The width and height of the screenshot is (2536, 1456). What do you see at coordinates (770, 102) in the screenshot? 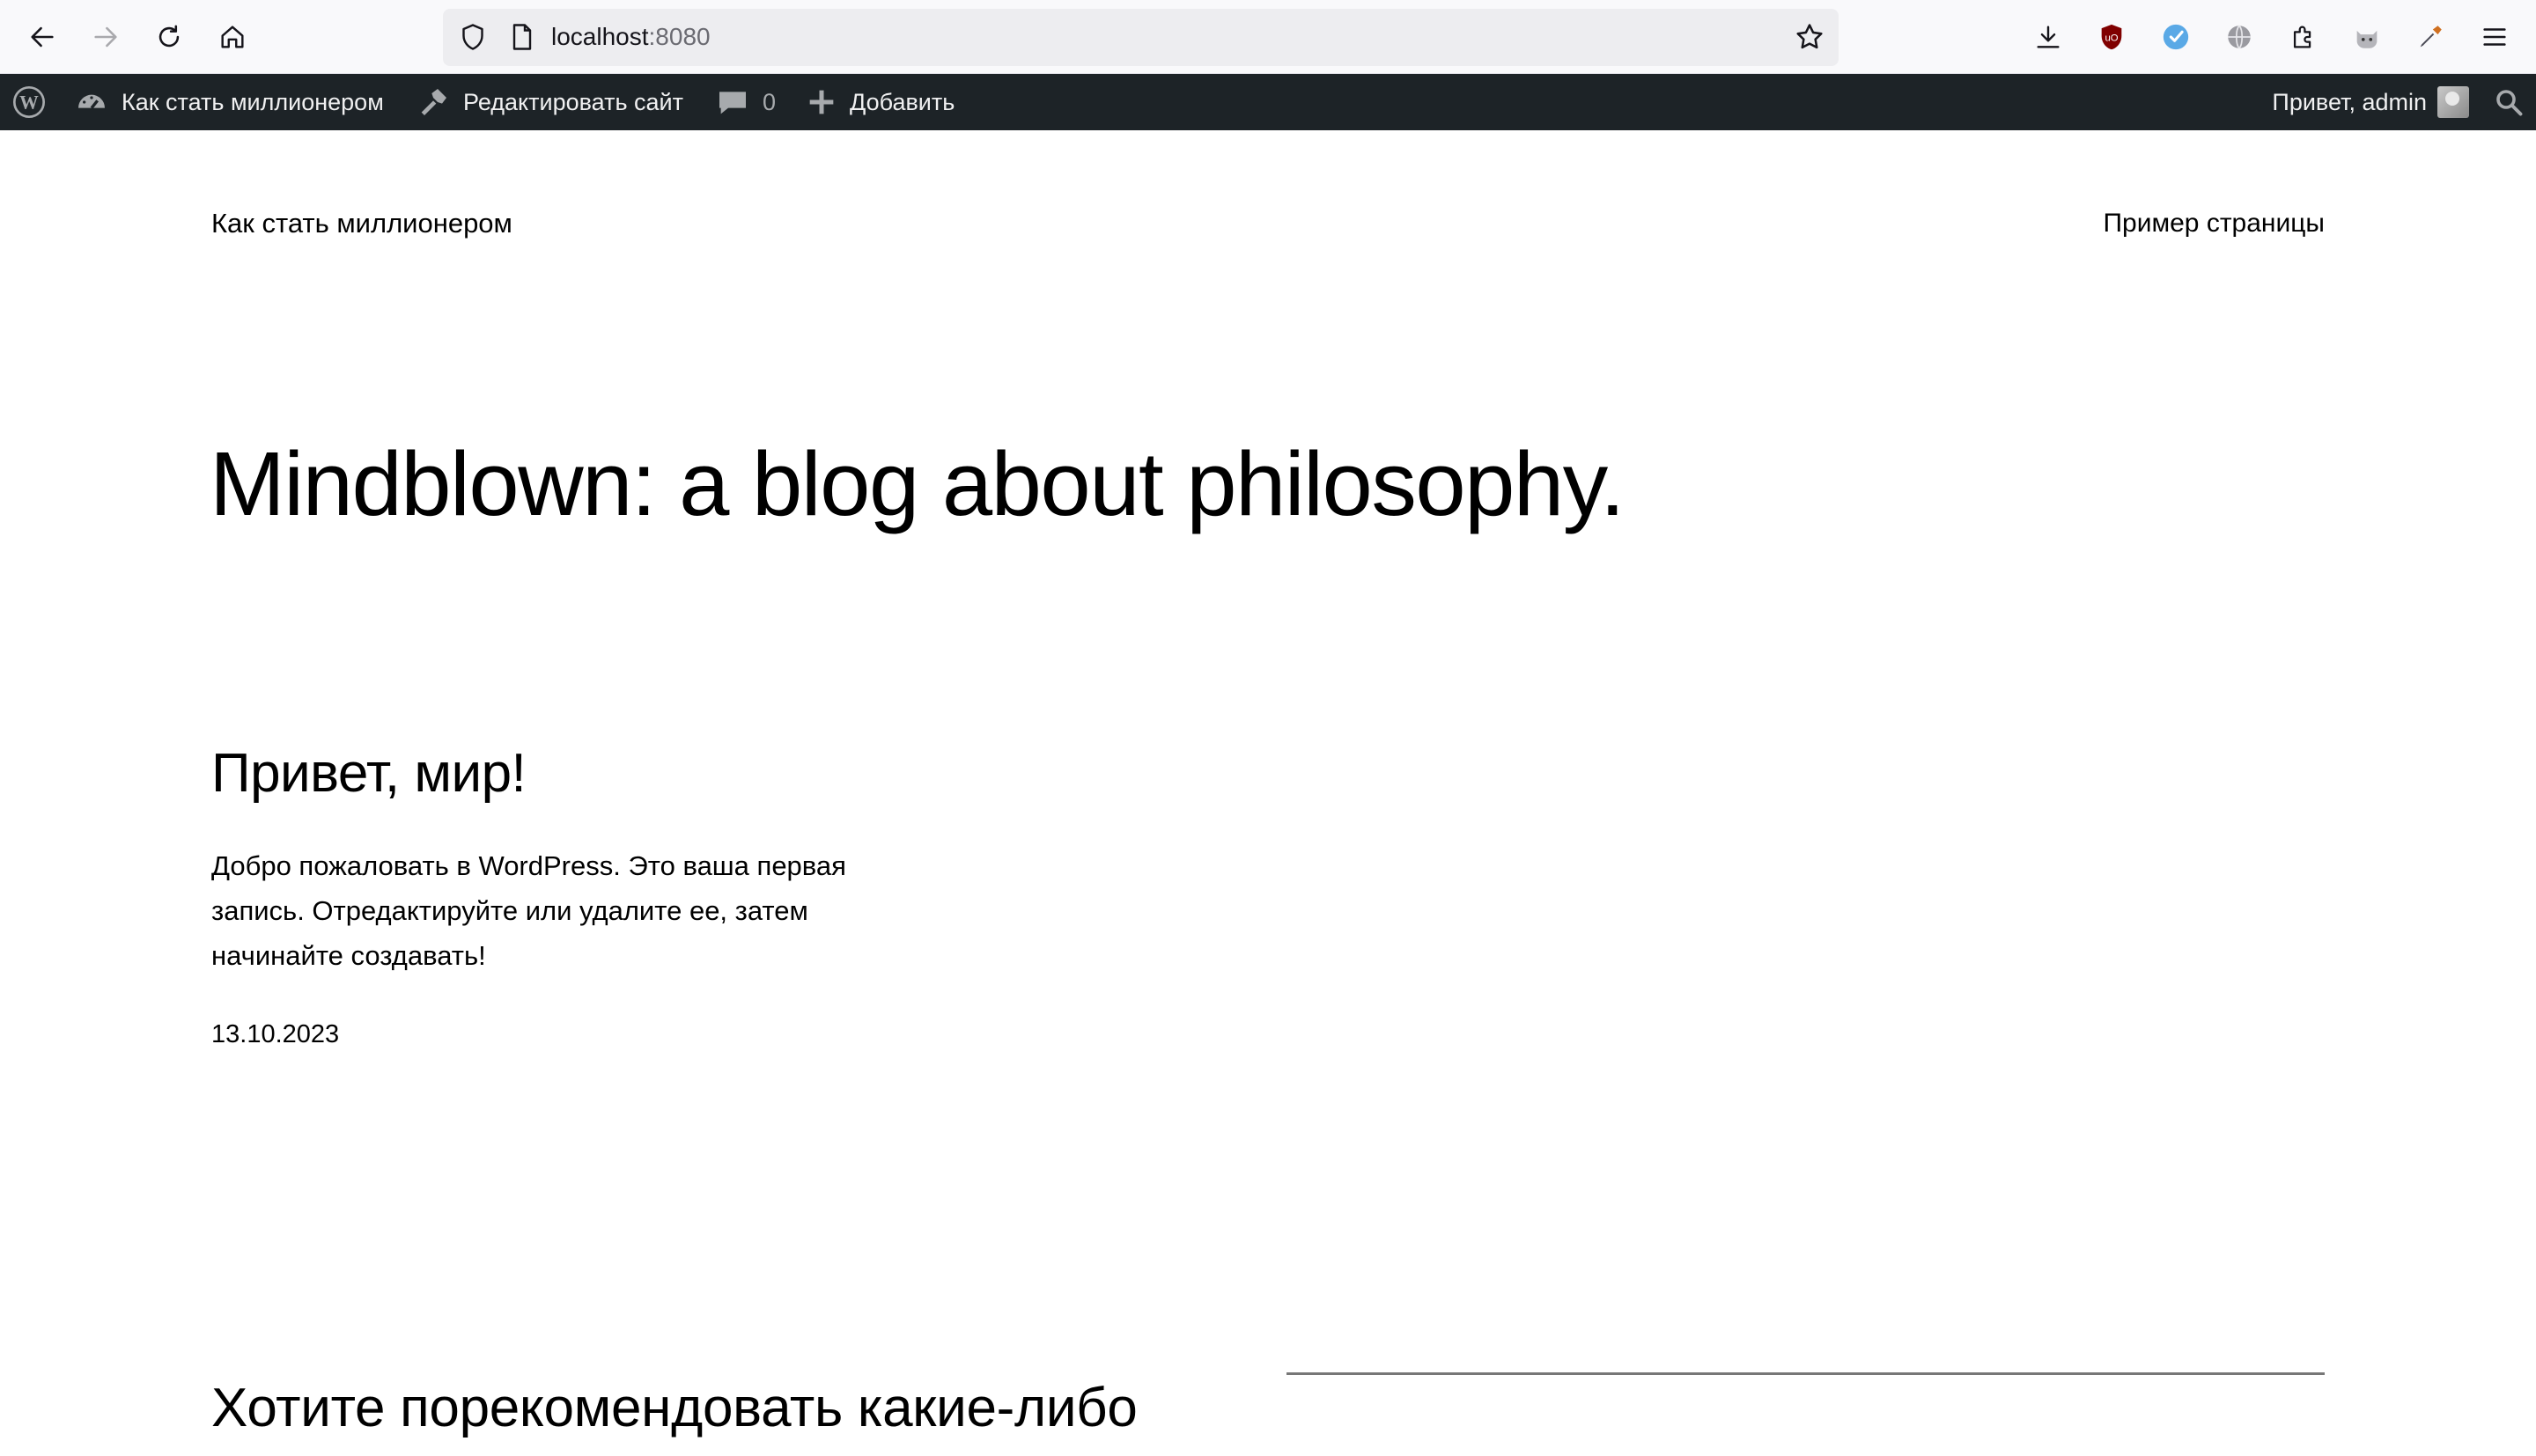
I see `comments-count: 0` at bounding box center [770, 102].